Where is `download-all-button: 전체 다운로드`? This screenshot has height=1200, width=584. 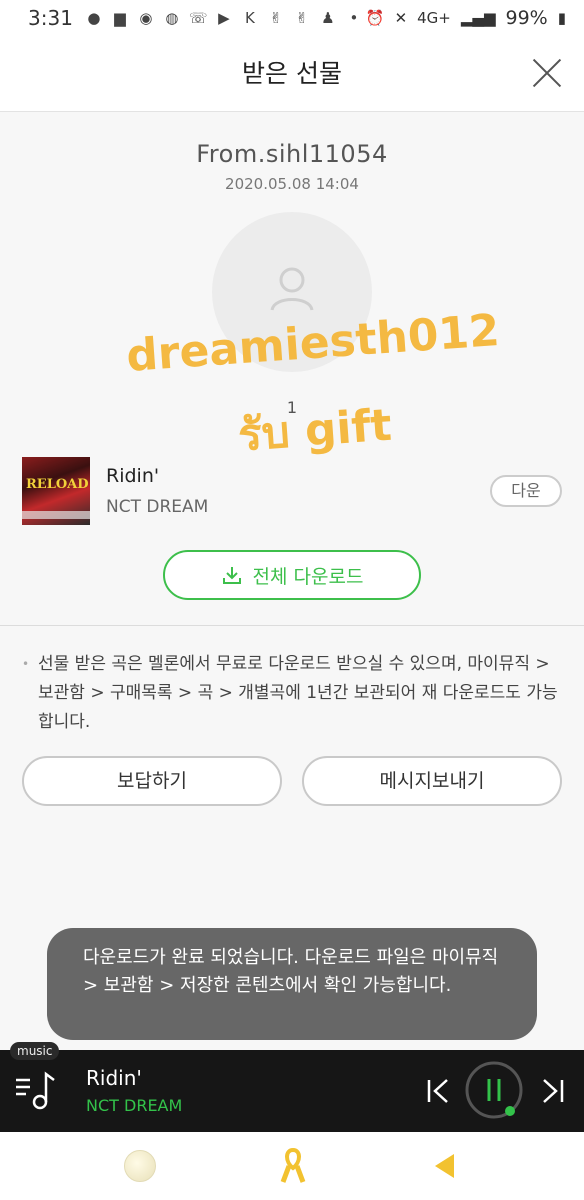
download-all-button: 전체 다운로드 is located at coordinates (292, 575).